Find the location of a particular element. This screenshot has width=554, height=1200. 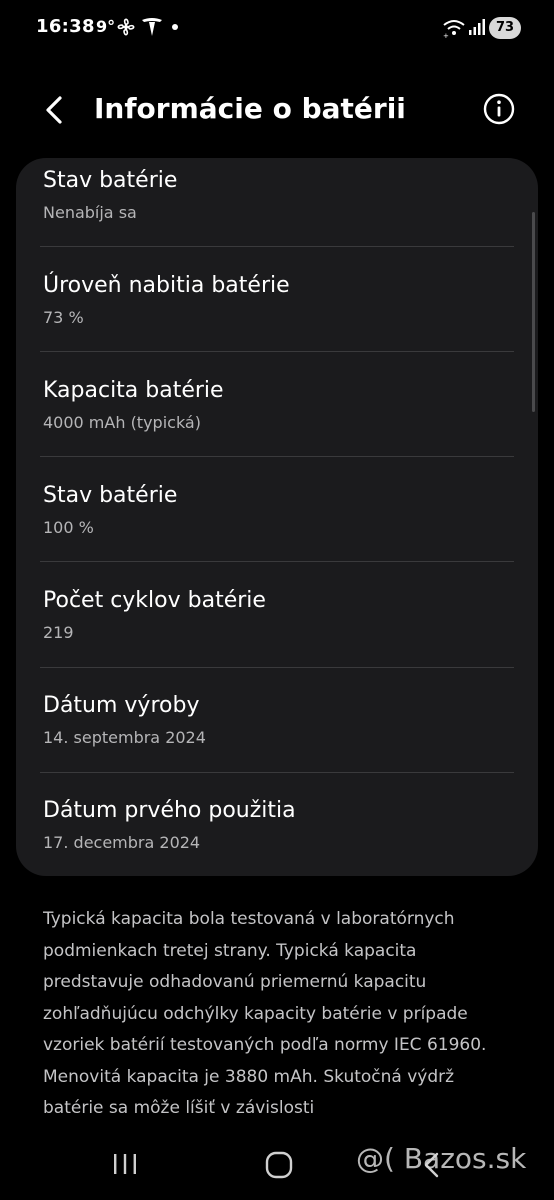

chevron-left-icon is located at coordinates (56, 110).